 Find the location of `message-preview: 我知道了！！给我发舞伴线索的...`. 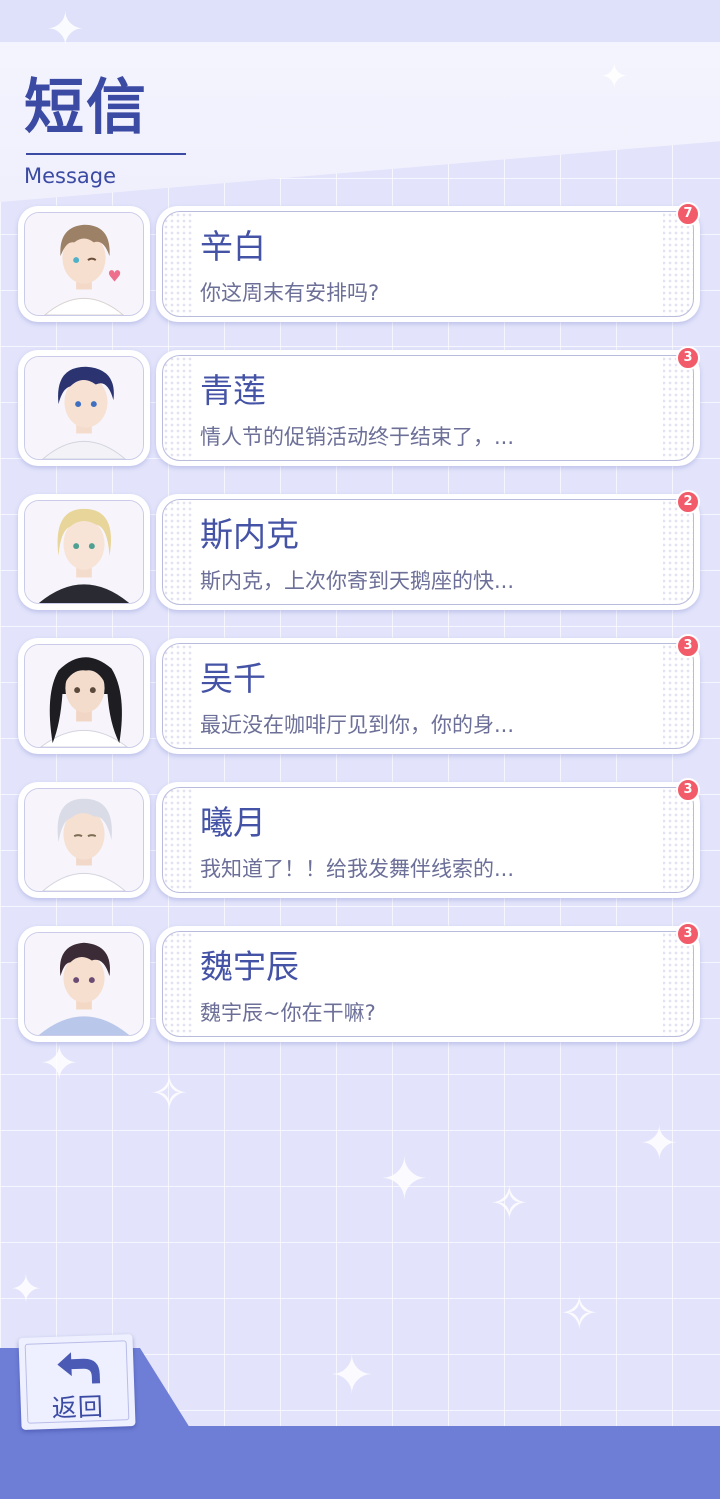

message-preview: 我知道了！！给我发舞伴线索的... is located at coordinates (357, 869).